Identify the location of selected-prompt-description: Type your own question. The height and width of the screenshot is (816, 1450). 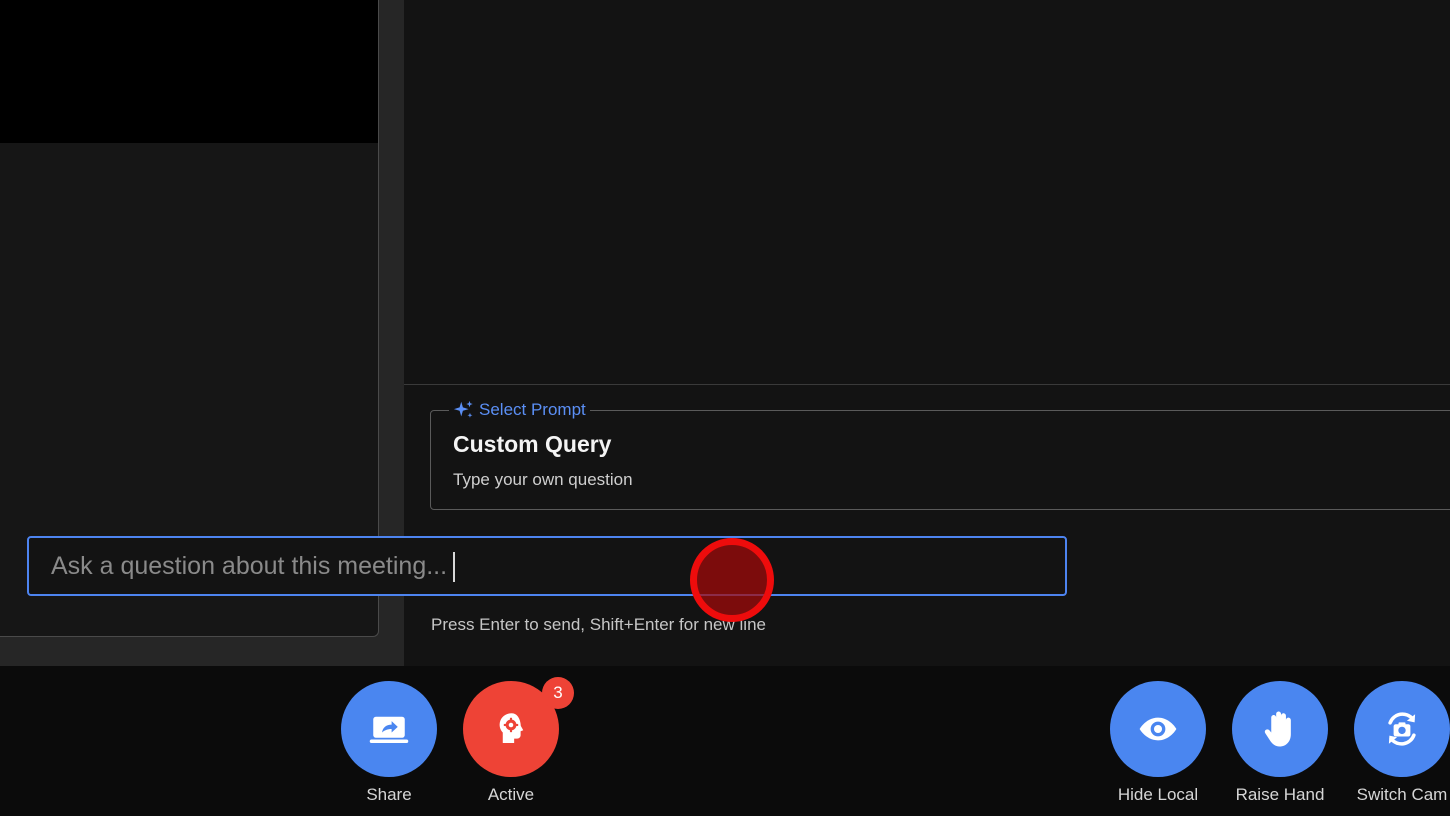
(543, 479).